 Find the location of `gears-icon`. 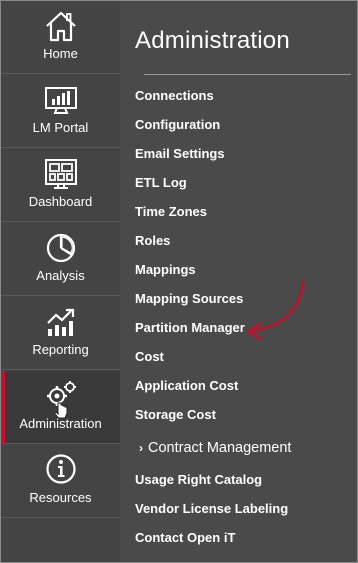

gears-icon is located at coordinates (61, 400).